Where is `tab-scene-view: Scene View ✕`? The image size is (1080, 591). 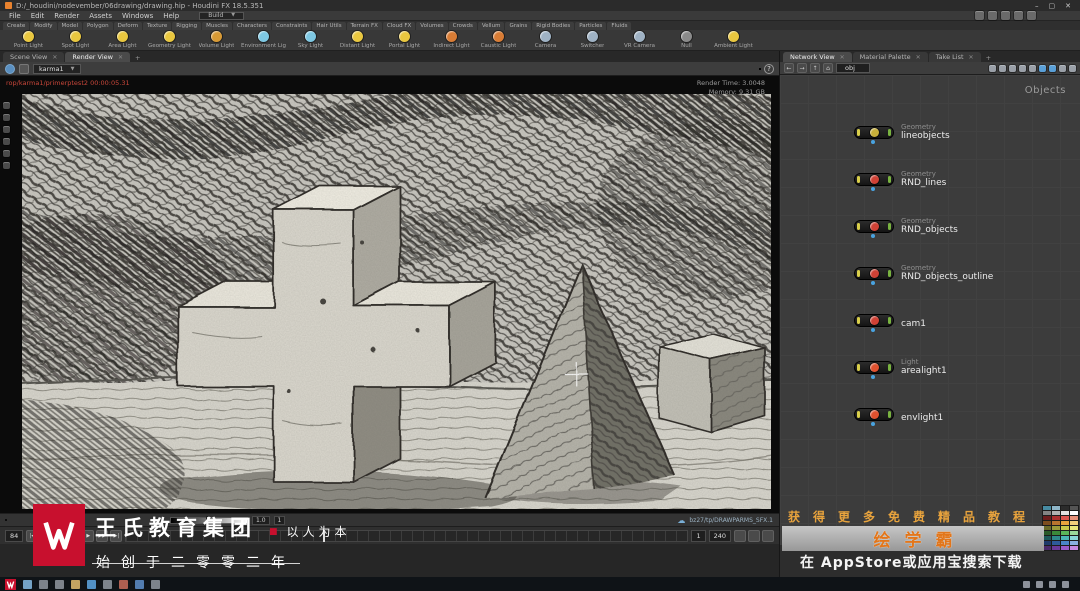 tab-scene-view: Scene View ✕ is located at coordinates (34, 57).